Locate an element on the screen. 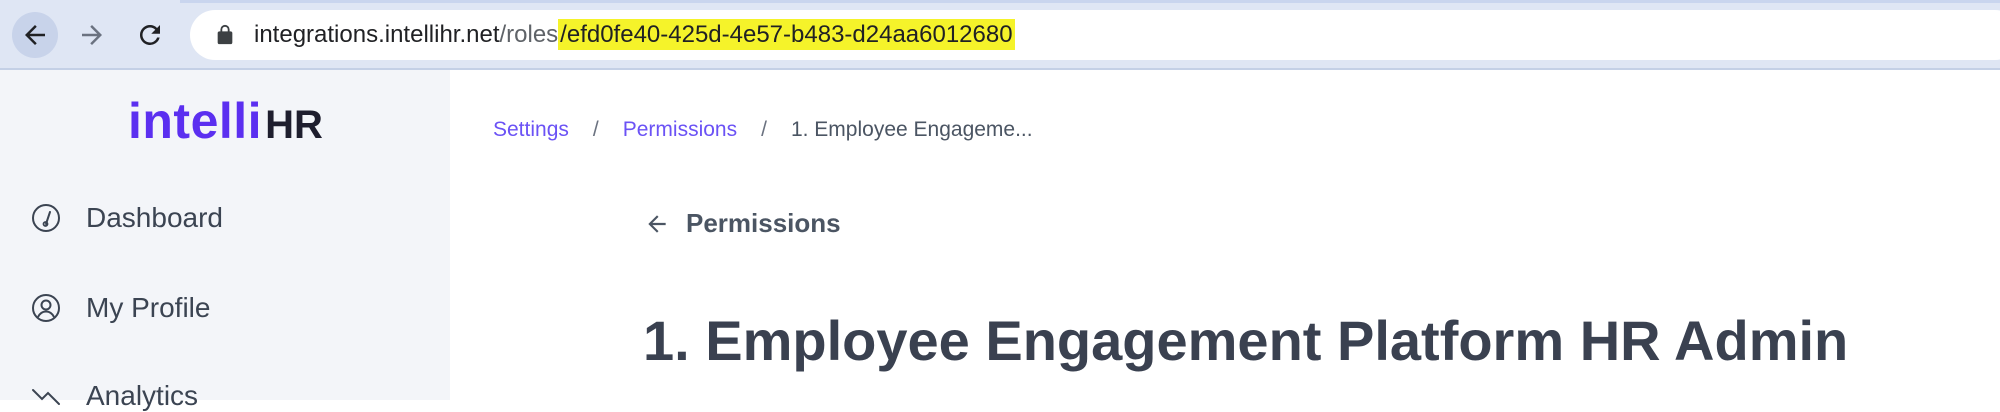 This screenshot has height=412, width=2000. sidebar-item-label: My Profile is located at coordinates (148, 307).